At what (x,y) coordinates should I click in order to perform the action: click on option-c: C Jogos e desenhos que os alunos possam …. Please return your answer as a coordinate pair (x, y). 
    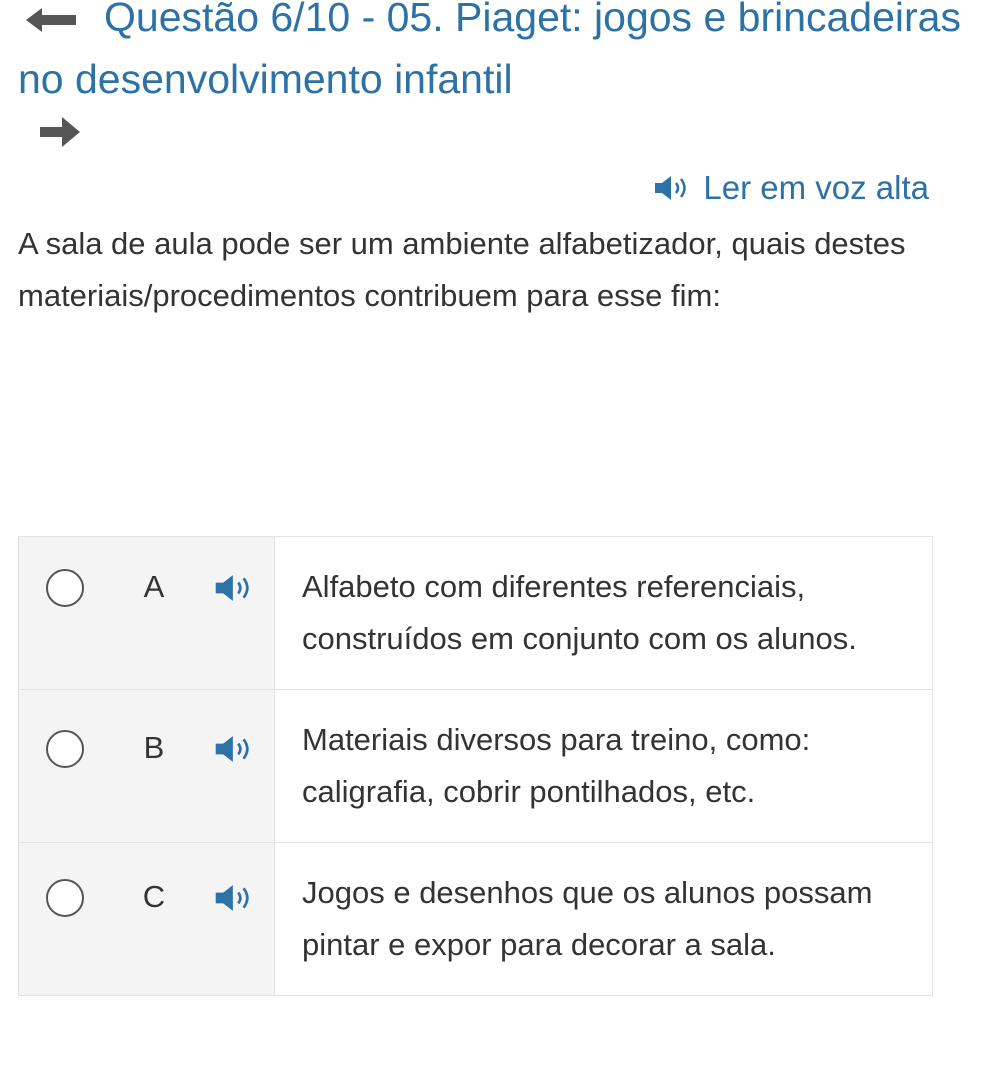
    Looking at the image, I should click on (475, 919).